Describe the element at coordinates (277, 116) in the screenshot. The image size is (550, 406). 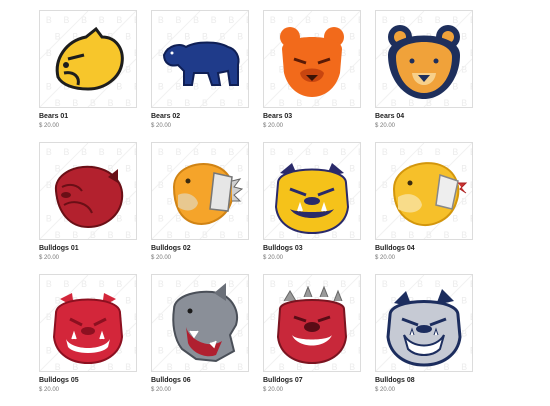
I see `product-name: Bears 03` at that location.